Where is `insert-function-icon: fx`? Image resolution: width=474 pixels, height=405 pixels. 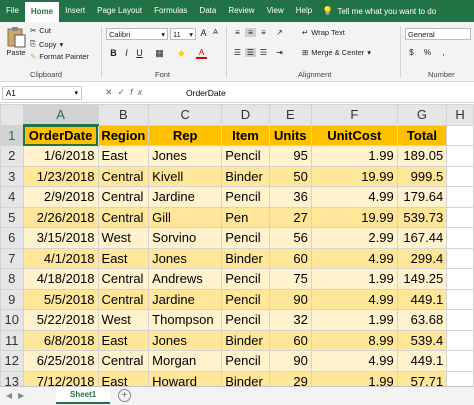 insert-function-icon: fx is located at coordinates (138, 92).